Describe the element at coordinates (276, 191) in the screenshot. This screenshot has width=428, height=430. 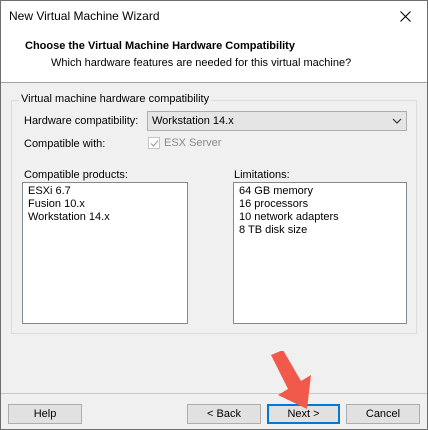
I see `list-item: 64 GB memory` at that location.